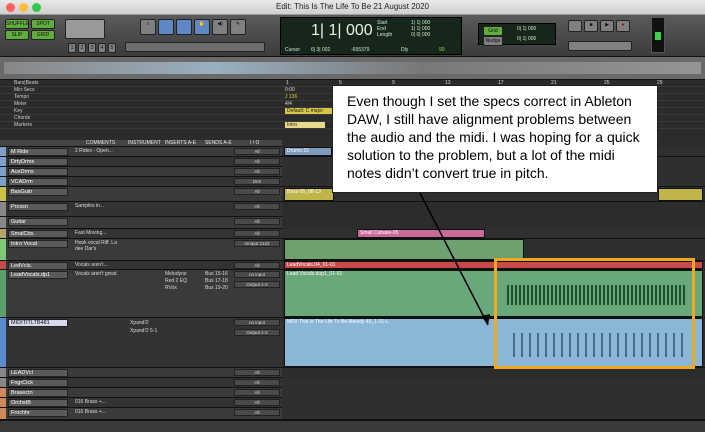  I want to click on annotation-arrow, so click(454, 259).